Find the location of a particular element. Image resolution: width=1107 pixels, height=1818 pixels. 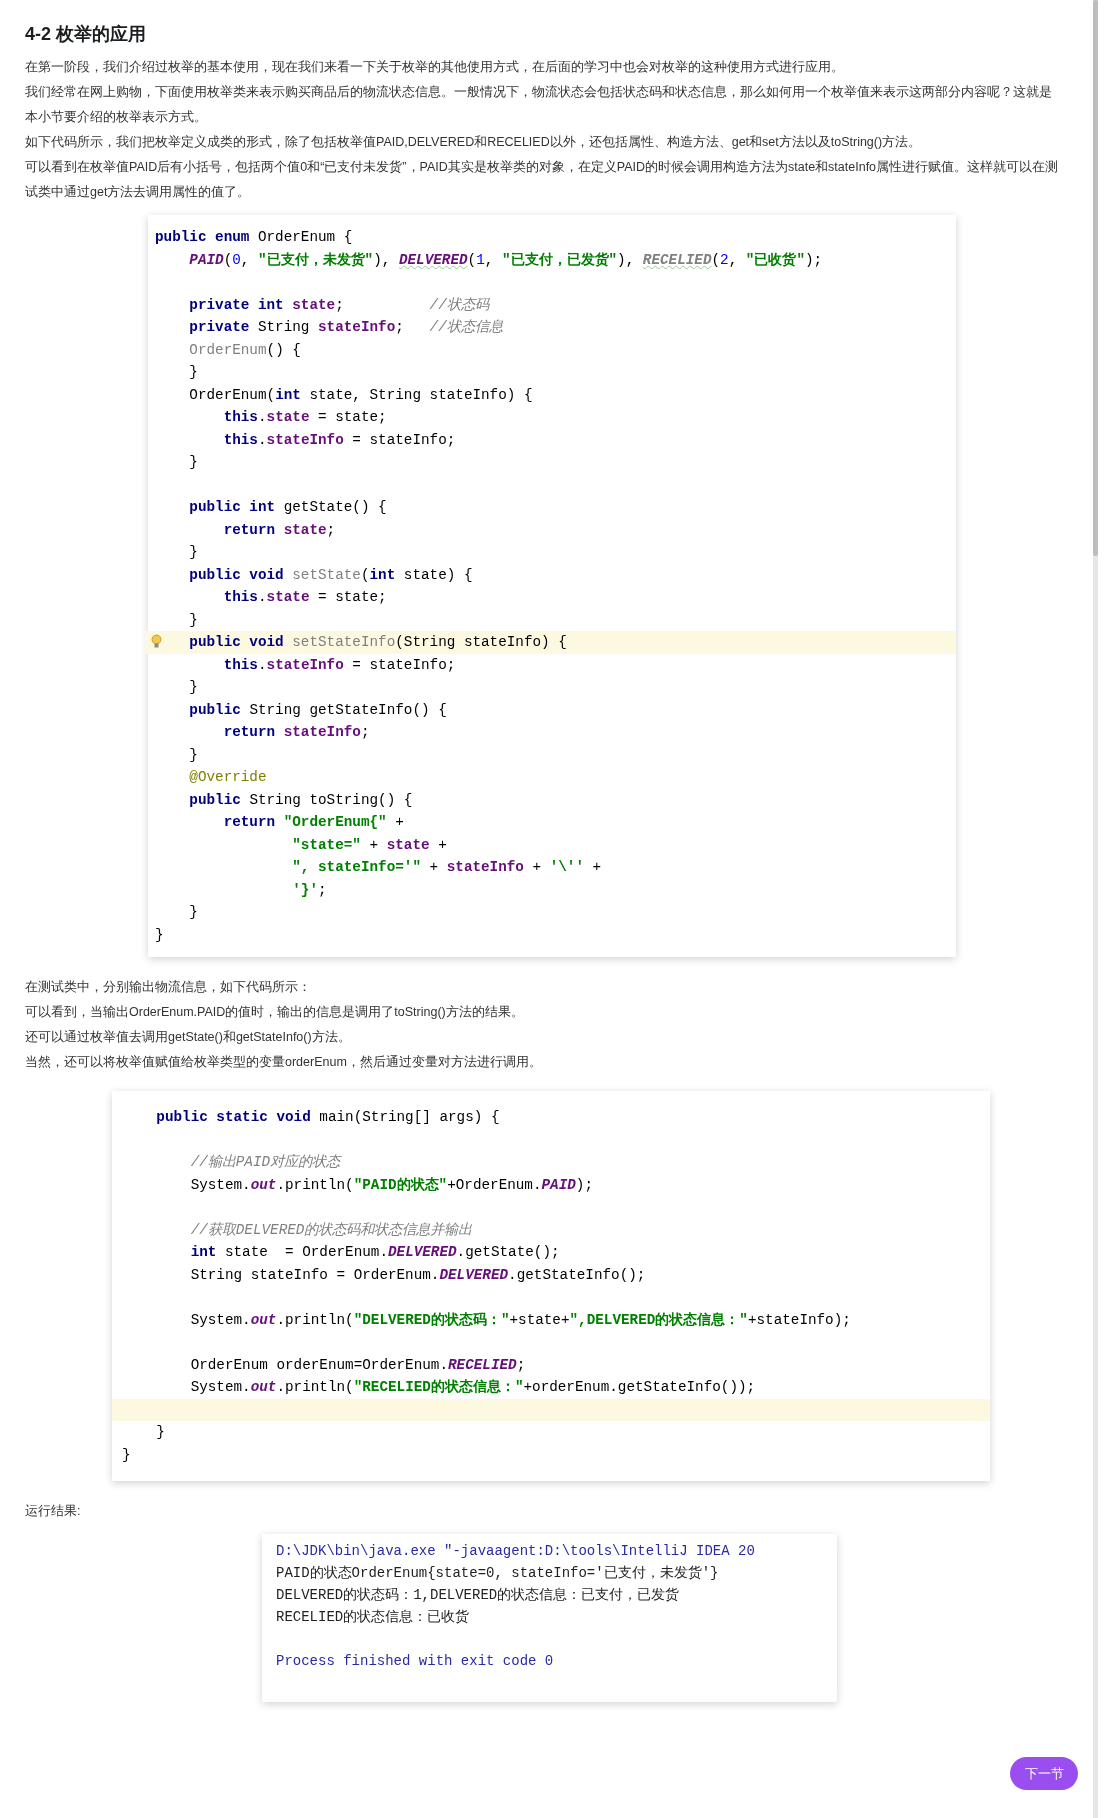

code-line: public String toString() { is located at coordinates (301, 800).